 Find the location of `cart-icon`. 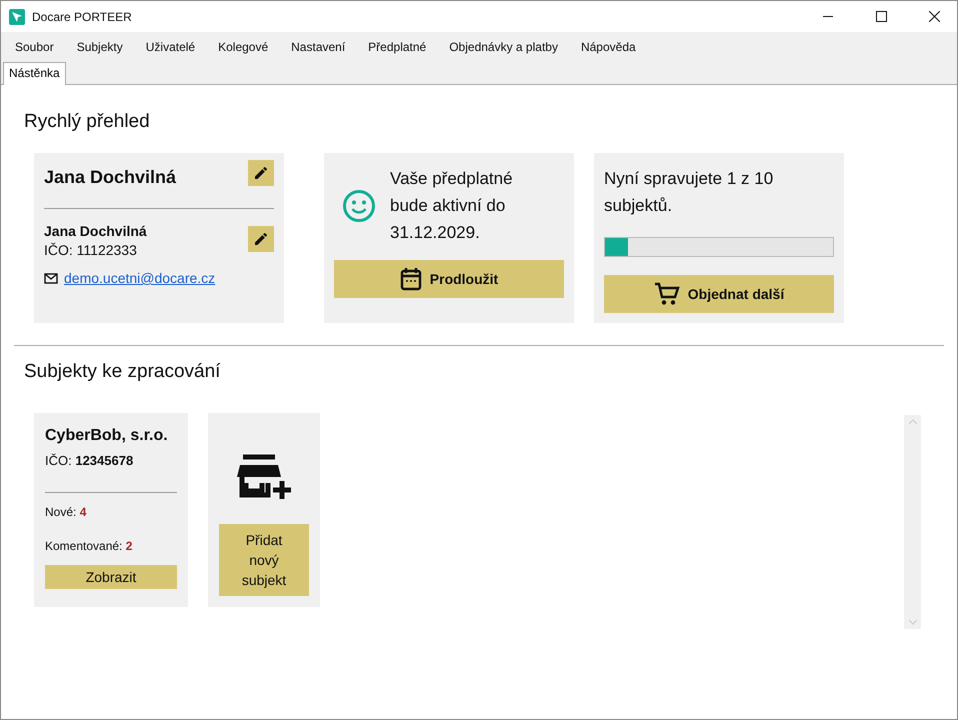

cart-icon is located at coordinates (667, 294).